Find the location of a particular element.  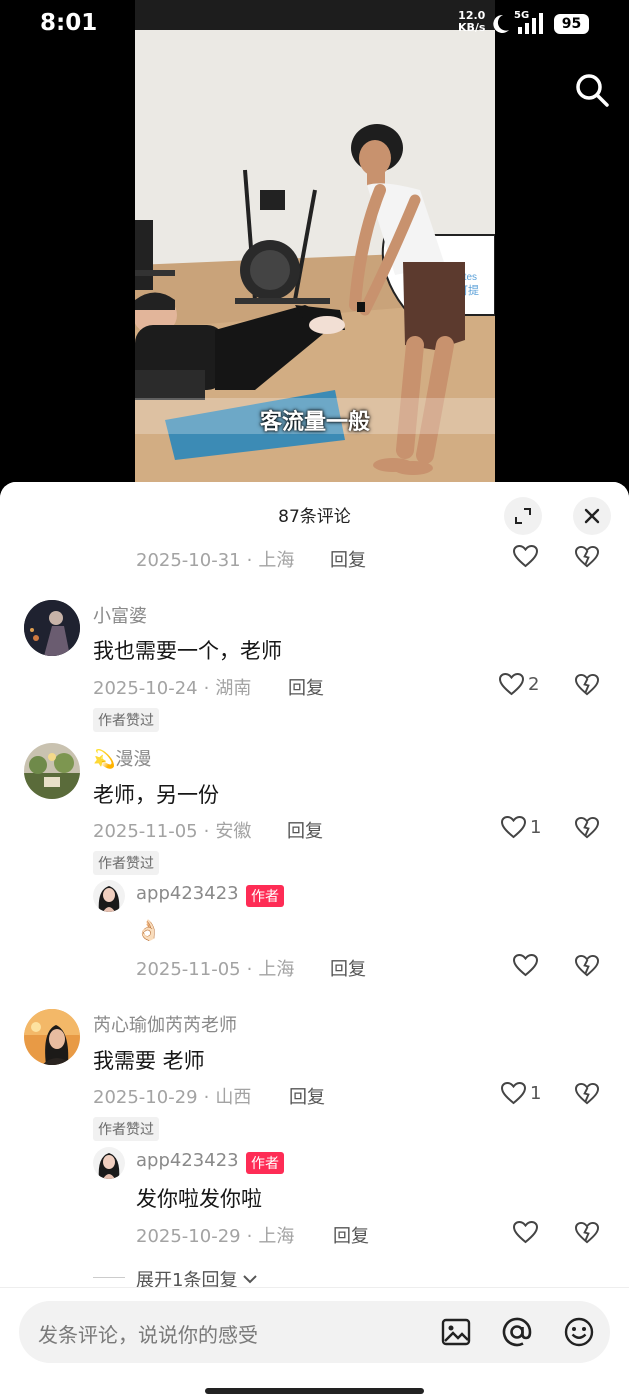

at-icon is located at coordinates (517, 1332).